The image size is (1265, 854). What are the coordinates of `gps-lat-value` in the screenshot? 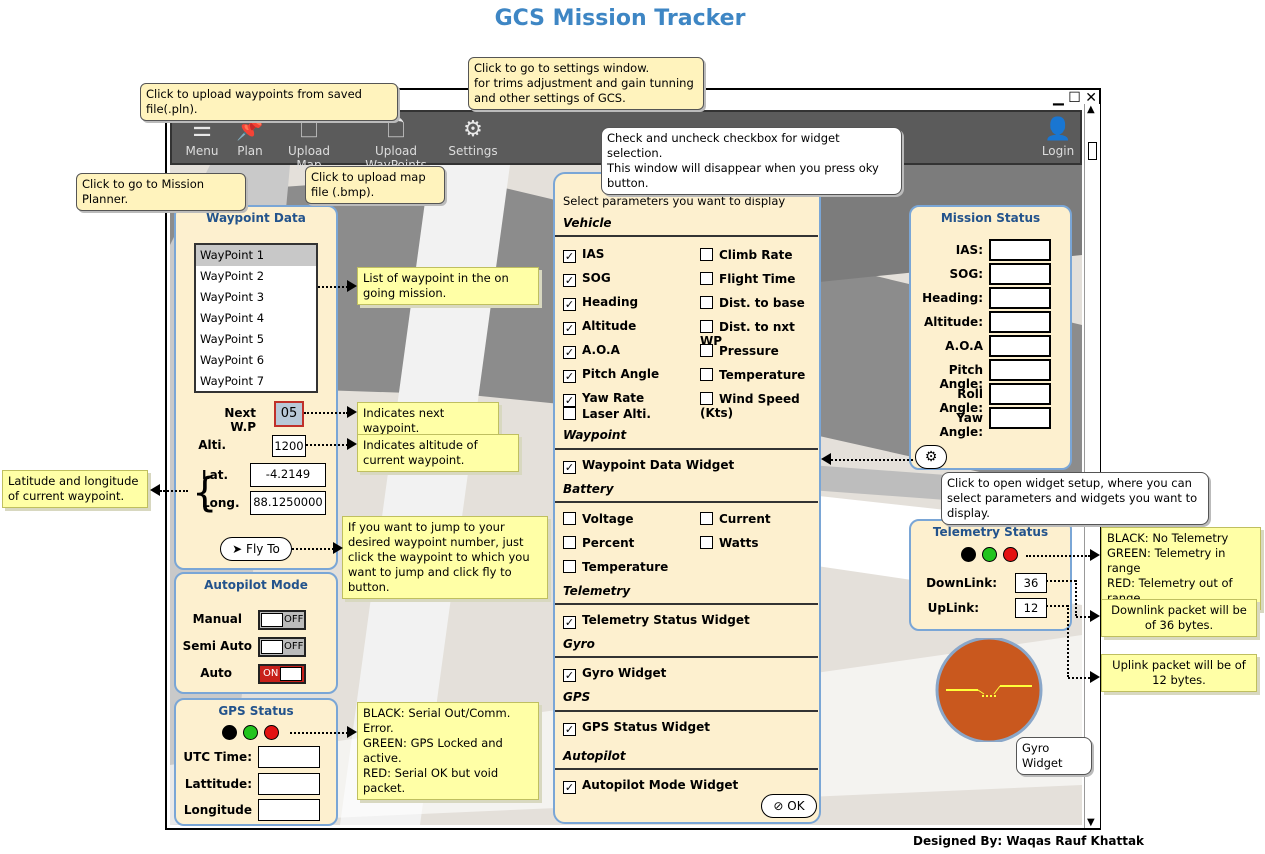 It's located at (289, 784).